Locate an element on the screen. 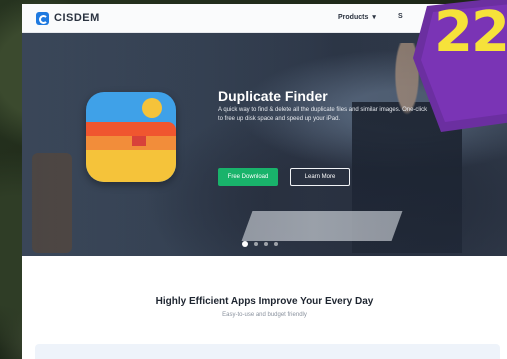 The height and width of the screenshot is (359, 507). nav-products-label: Products is located at coordinates (353, 17).